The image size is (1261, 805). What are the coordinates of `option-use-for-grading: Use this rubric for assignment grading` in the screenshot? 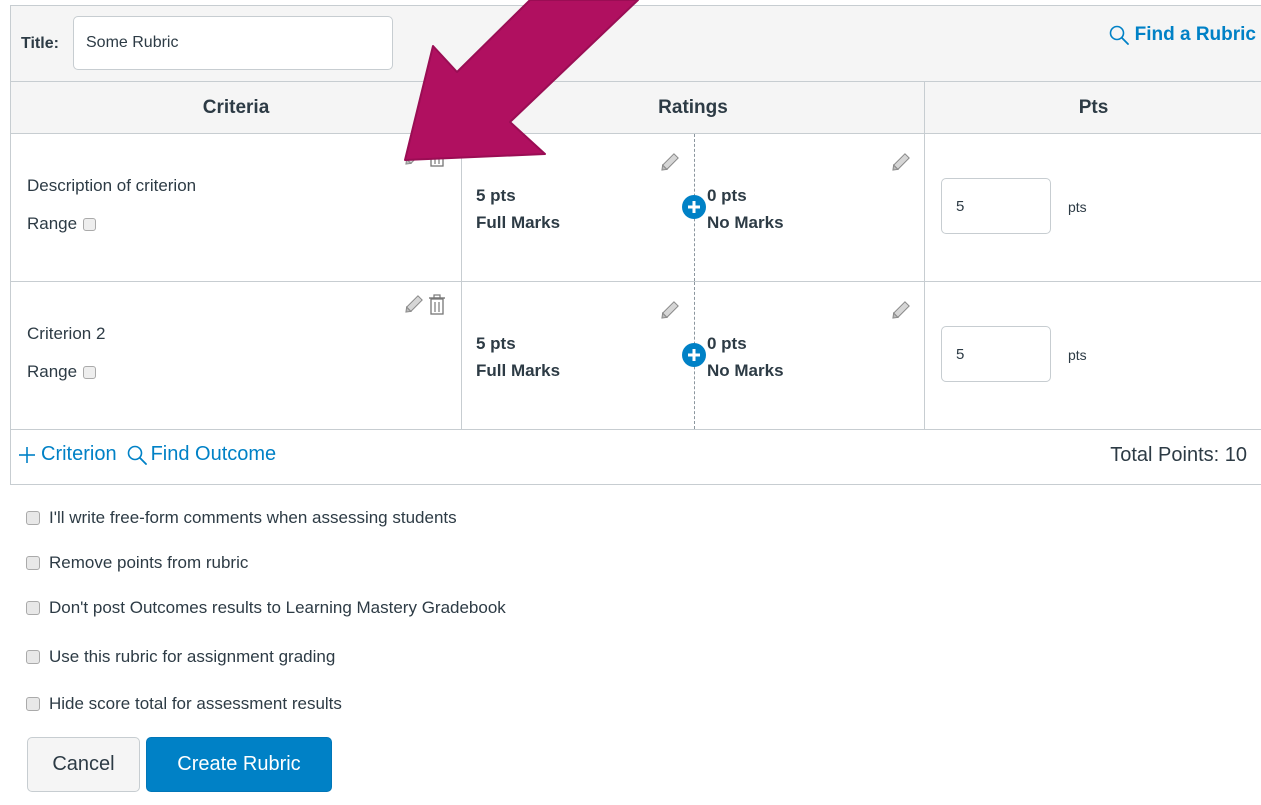 It's located at (180, 657).